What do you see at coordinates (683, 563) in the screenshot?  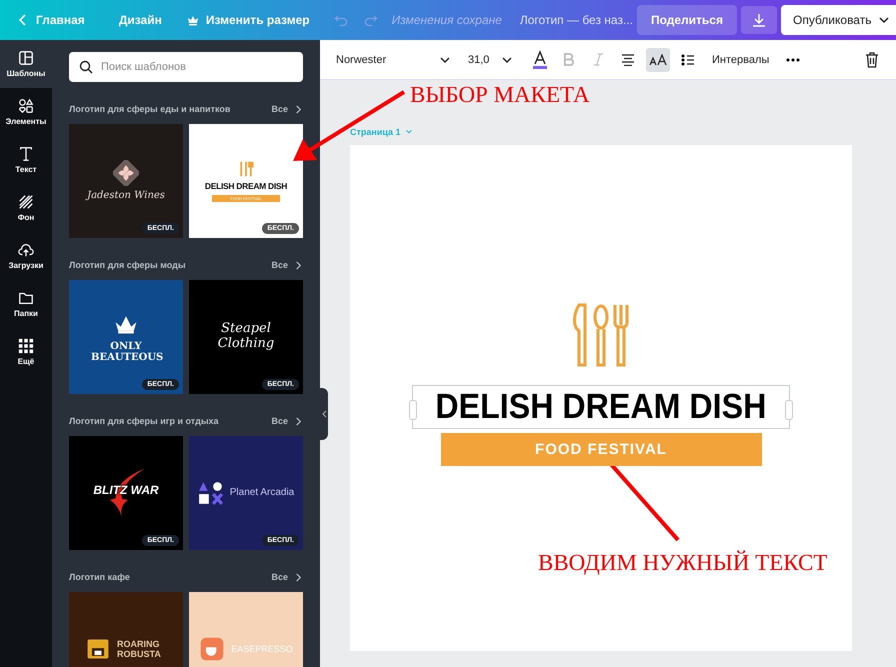 I see `annotation-text: ВВОДИМ НУЖНЫЙ ТЕКСТ` at bounding box center [683, 563].